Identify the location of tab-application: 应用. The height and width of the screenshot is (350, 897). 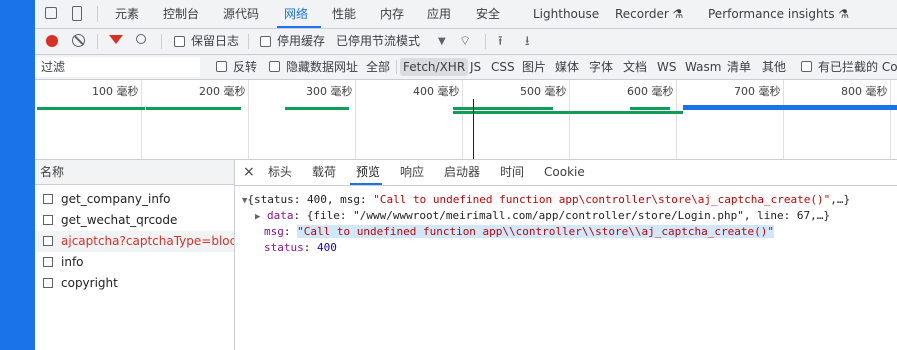
(439, 14).